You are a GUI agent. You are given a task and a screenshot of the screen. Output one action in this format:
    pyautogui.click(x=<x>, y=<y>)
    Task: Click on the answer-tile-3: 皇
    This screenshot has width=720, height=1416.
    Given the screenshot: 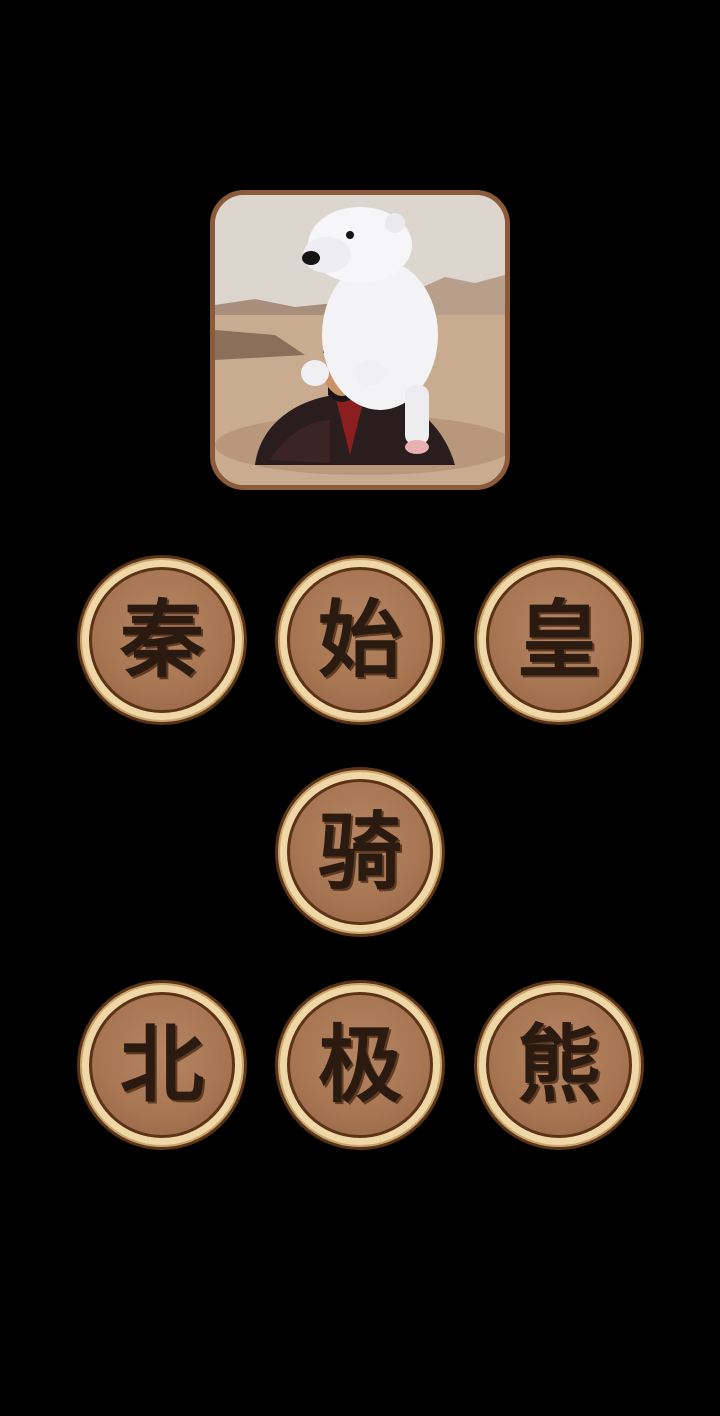 What is the action you would take?
    pyautogui.click(x=559, y=640)
    